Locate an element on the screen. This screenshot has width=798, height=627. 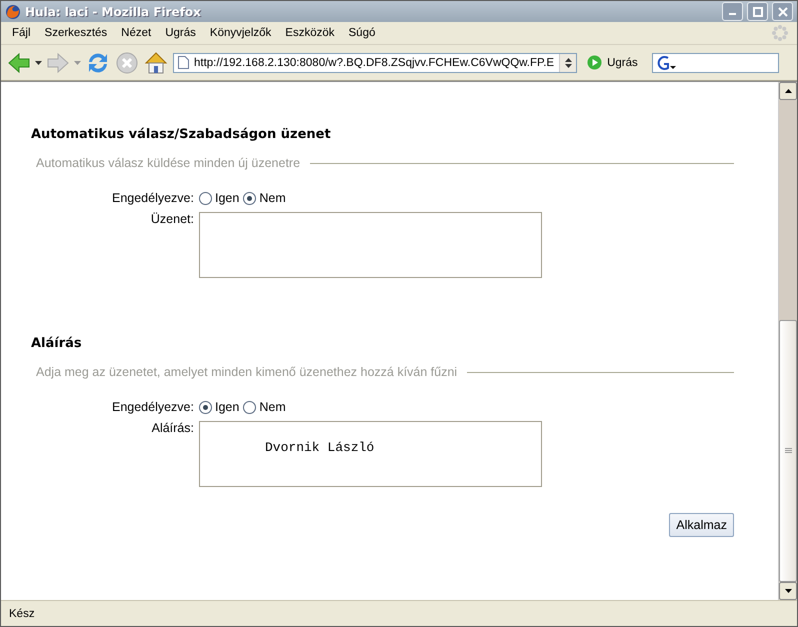
menu-item: Eszközök is located at coordinates (310, 33).